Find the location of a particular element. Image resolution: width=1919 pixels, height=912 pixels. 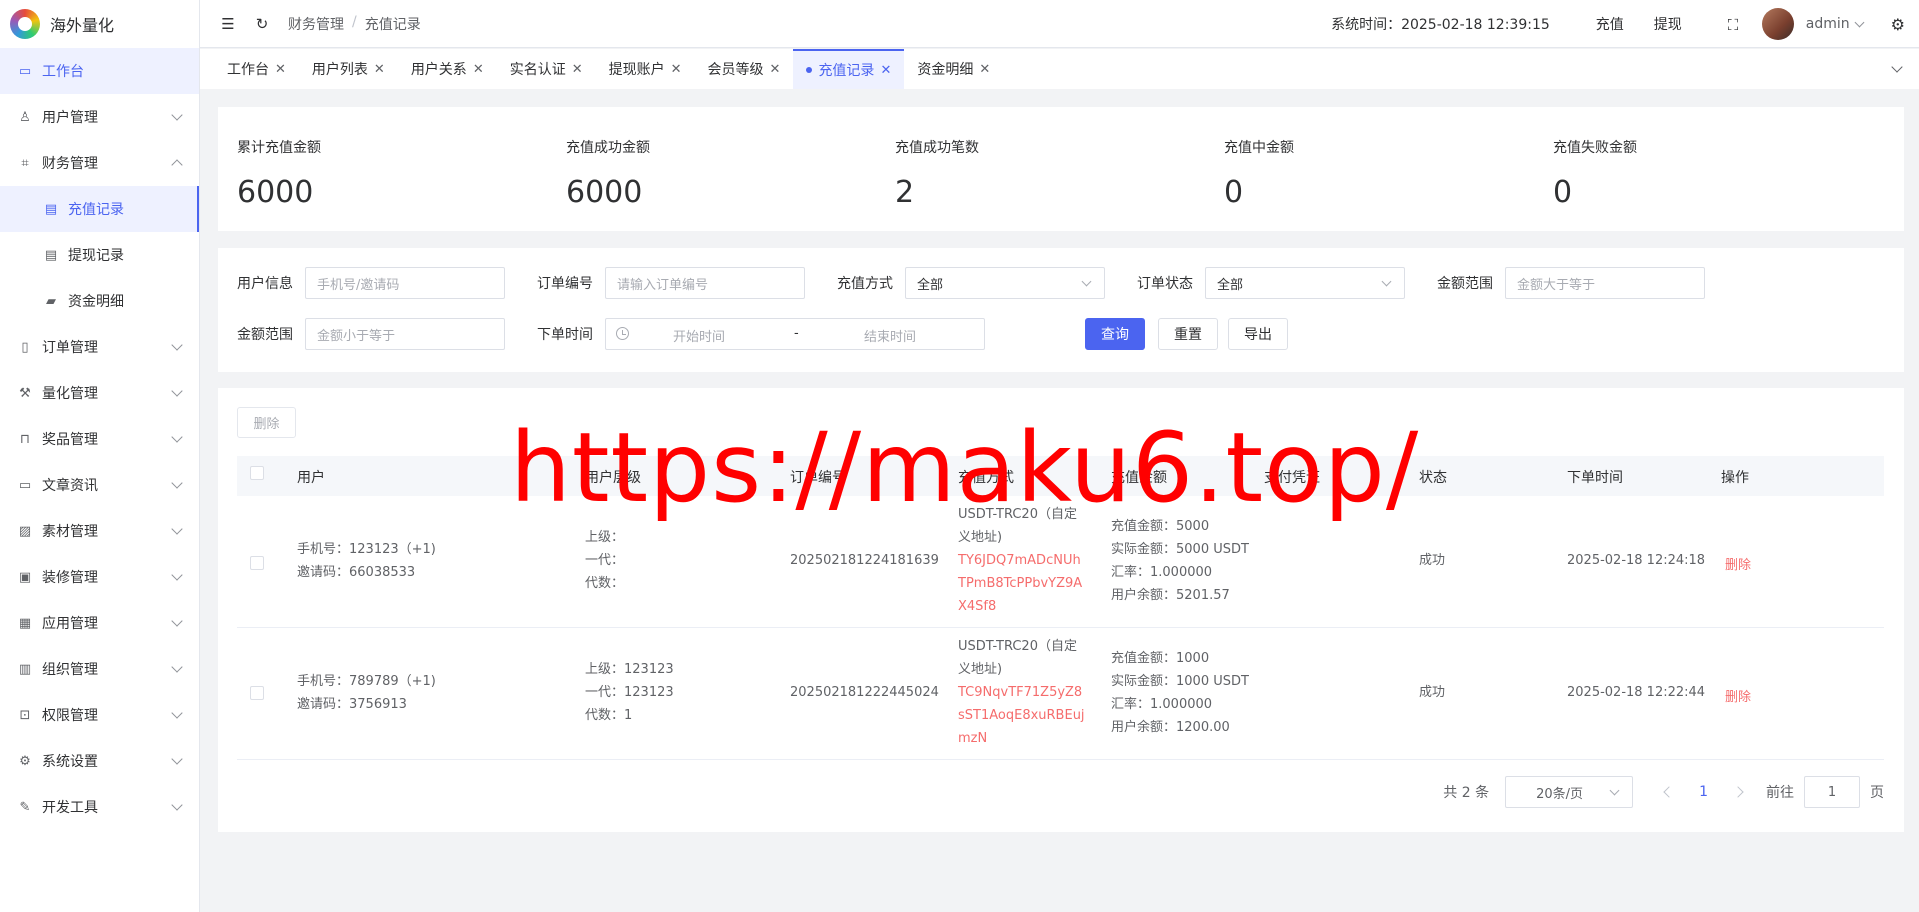

col-method: 充值方式 is located at coordinates (986, 478).